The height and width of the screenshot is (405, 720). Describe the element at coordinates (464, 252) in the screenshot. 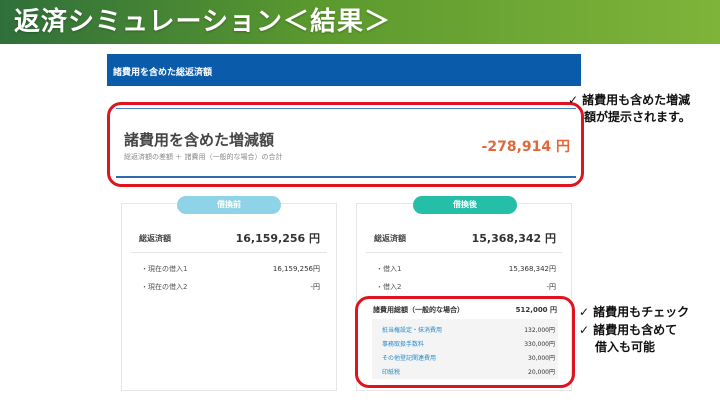

I see `after-divider` at that location.